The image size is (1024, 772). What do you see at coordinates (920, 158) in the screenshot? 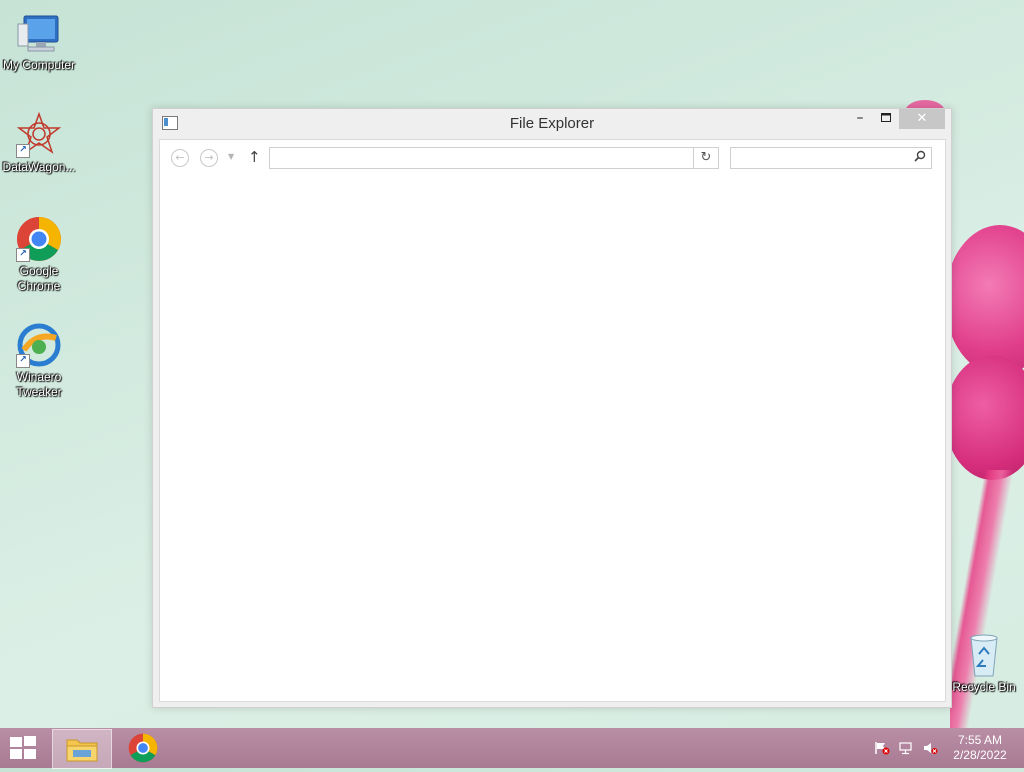
I see `search-icon` at bounding box center [920, 158].